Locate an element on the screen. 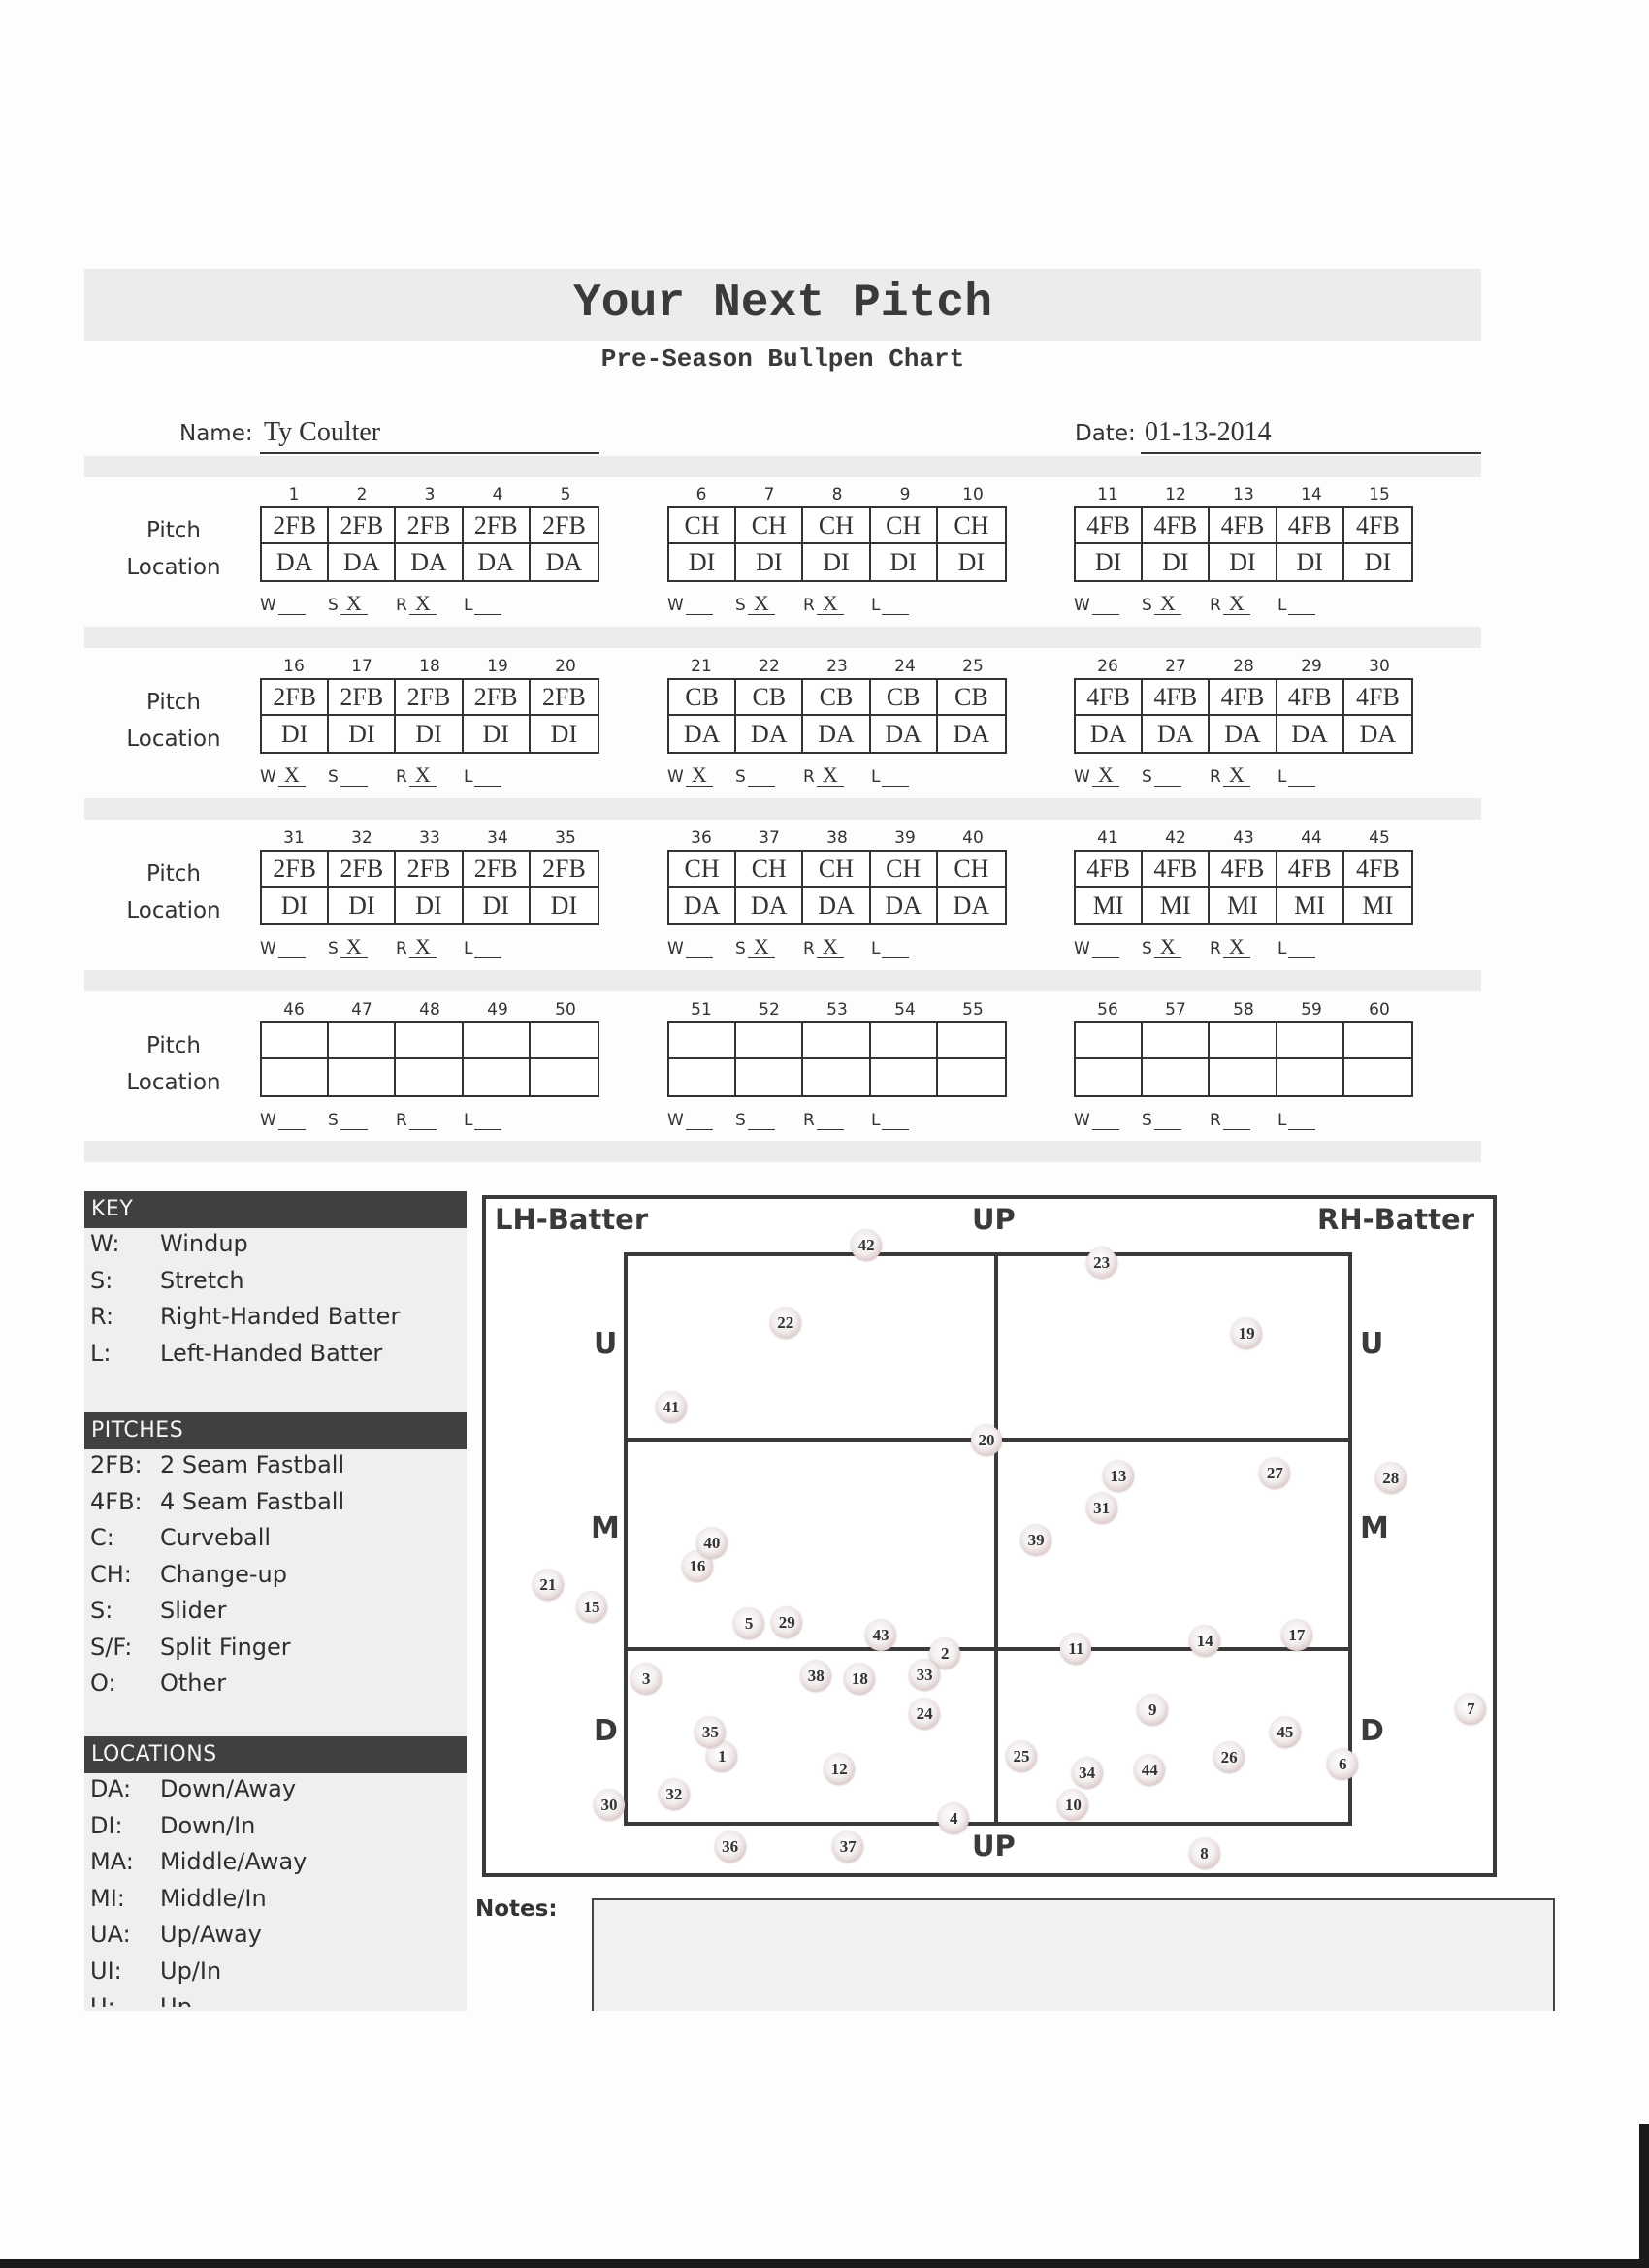 The width and height of the screenshot is (1649, 2268). pitch-marker: 10 is located at coordinates (1073, 1805).